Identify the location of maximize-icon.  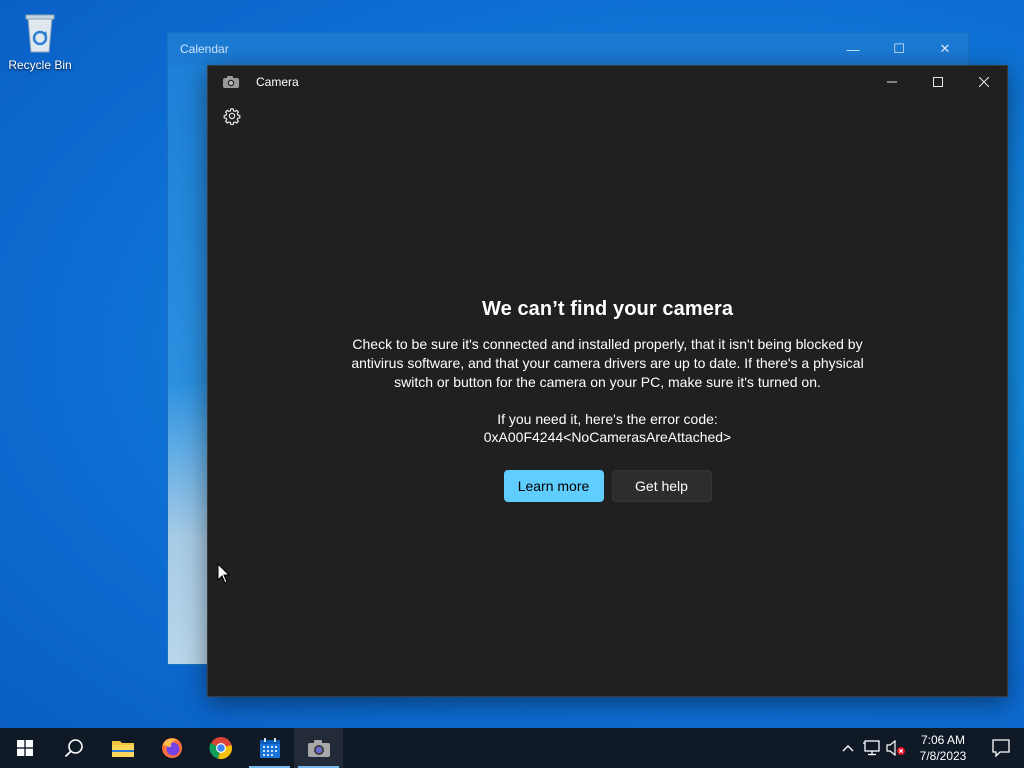
(938, 82).